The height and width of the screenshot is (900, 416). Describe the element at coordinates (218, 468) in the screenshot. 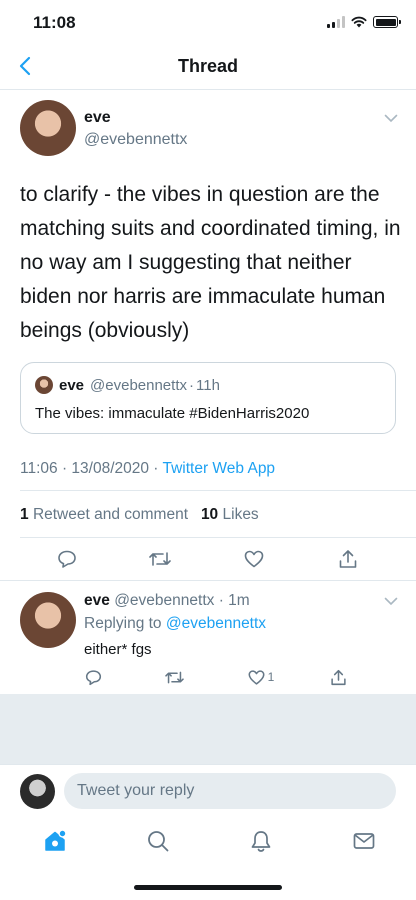

I see `source-link: Twitter Web App` at that location.